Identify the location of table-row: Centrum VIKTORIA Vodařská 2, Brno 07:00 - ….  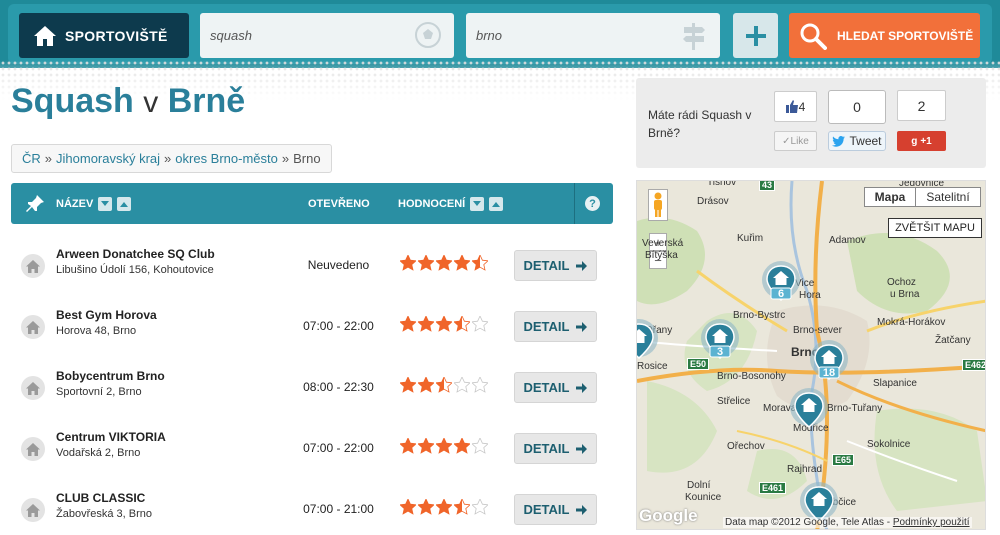
(312, 447).